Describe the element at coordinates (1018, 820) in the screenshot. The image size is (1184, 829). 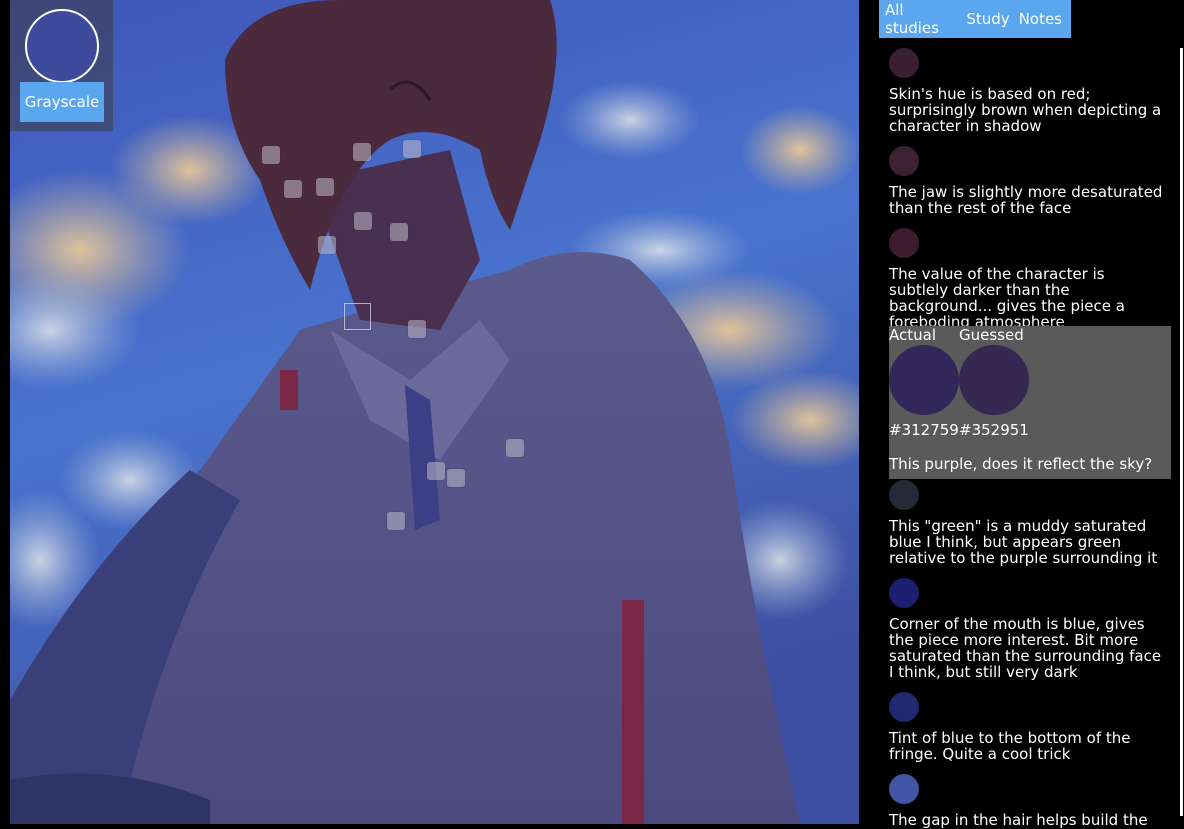
I see `note-text: The gap in the hair helps build the` at that location.